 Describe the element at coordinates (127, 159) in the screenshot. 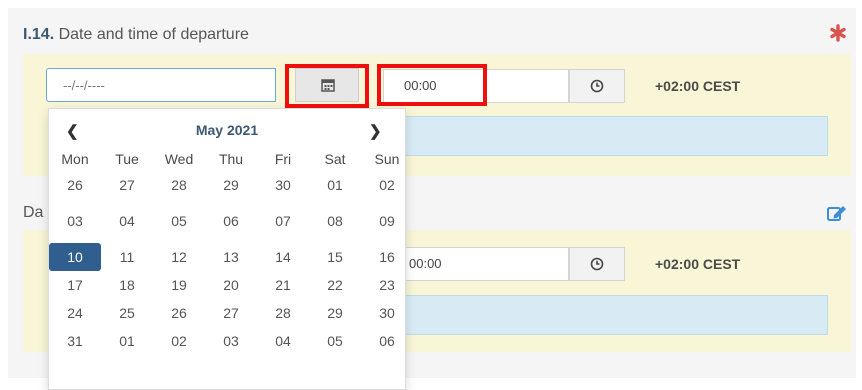

I see `weekday-header: Tue` at that location.